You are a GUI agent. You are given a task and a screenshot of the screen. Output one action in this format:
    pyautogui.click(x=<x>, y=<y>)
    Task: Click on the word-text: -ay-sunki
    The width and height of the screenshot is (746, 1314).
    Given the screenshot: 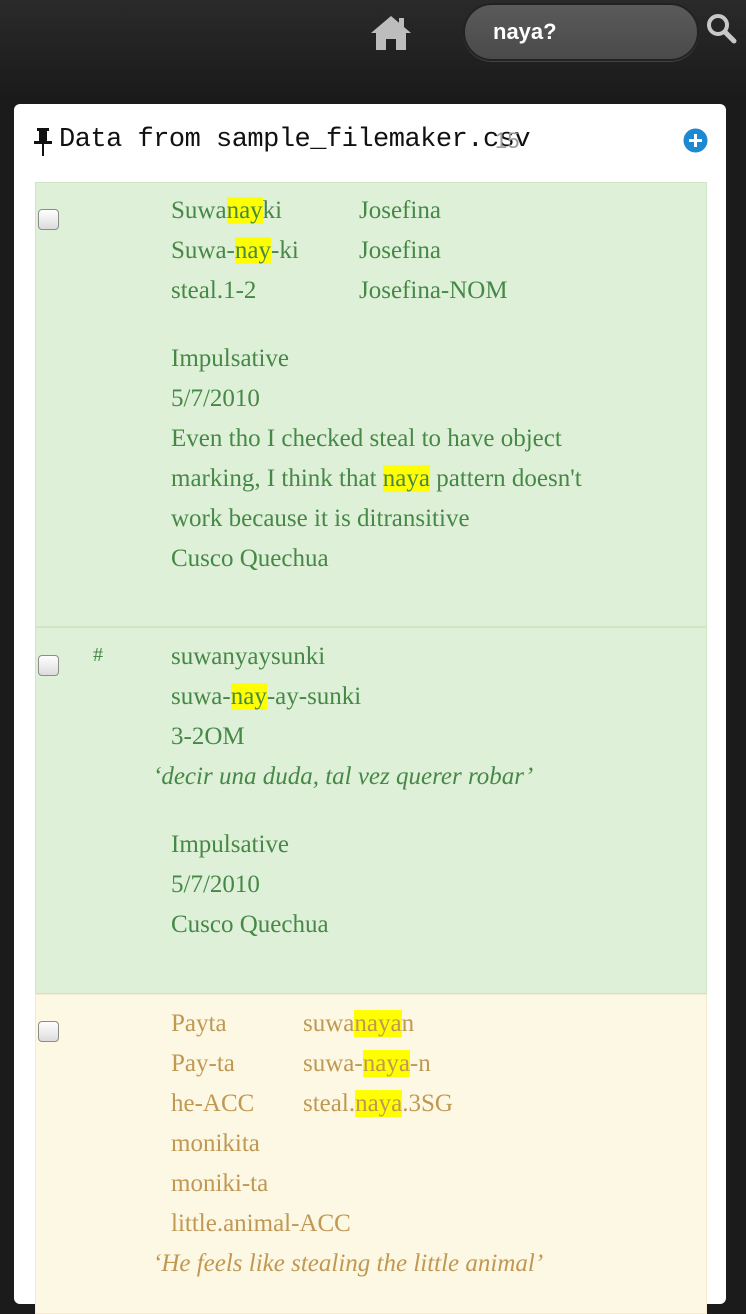 What is the action you would take?
    pyautogui.click(x=314, y=696)
    